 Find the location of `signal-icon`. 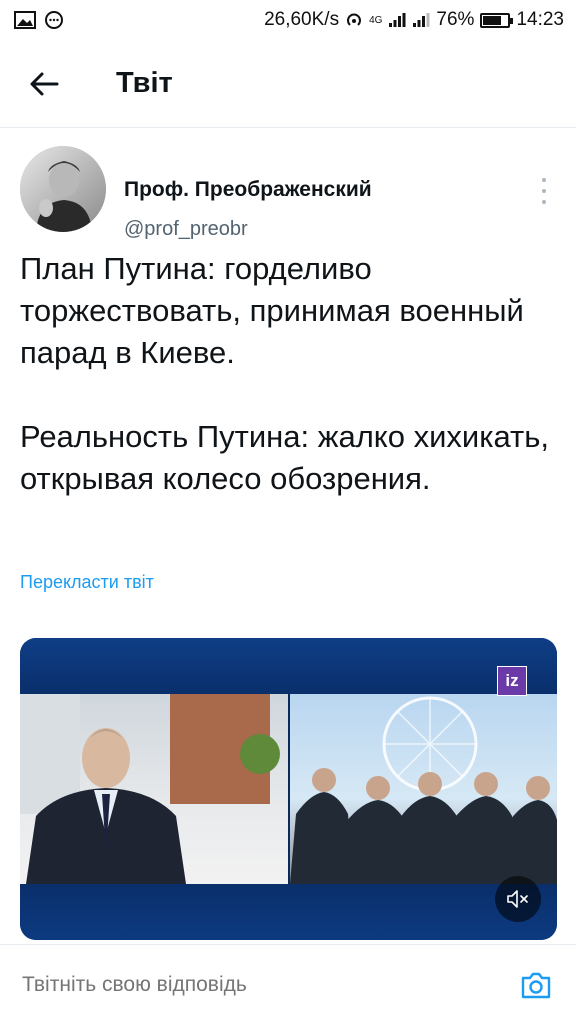

signal-icon is located at coordinates (397, 20).